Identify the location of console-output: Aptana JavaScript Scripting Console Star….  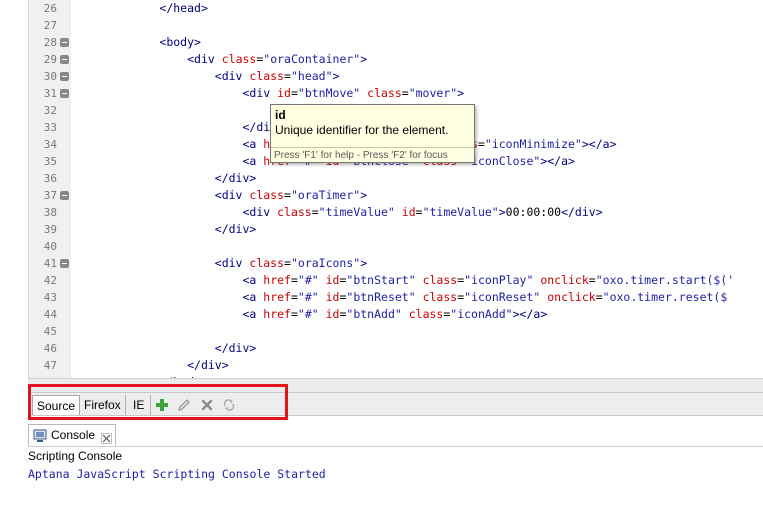
(177, 474).